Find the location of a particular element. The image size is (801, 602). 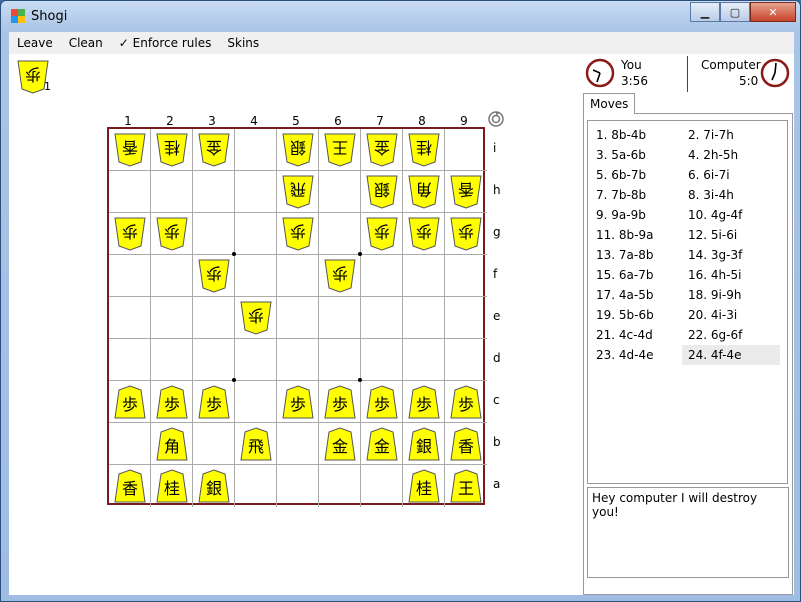

move-item: 21. 4c-4d is located at coordinates (639, 335).